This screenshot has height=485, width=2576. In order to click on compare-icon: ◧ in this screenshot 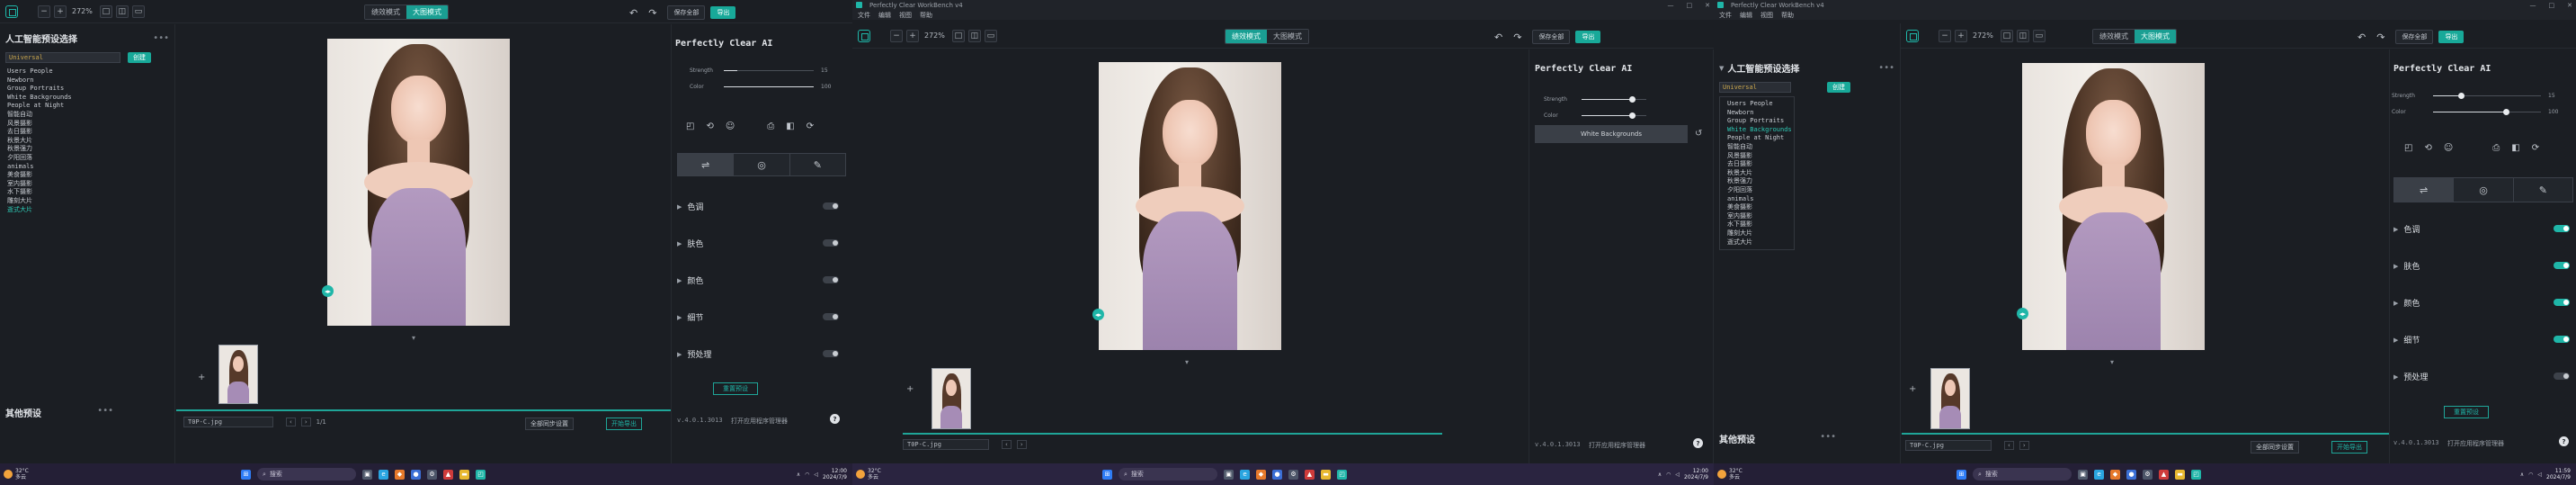, I will do `click(2515, 148)`.